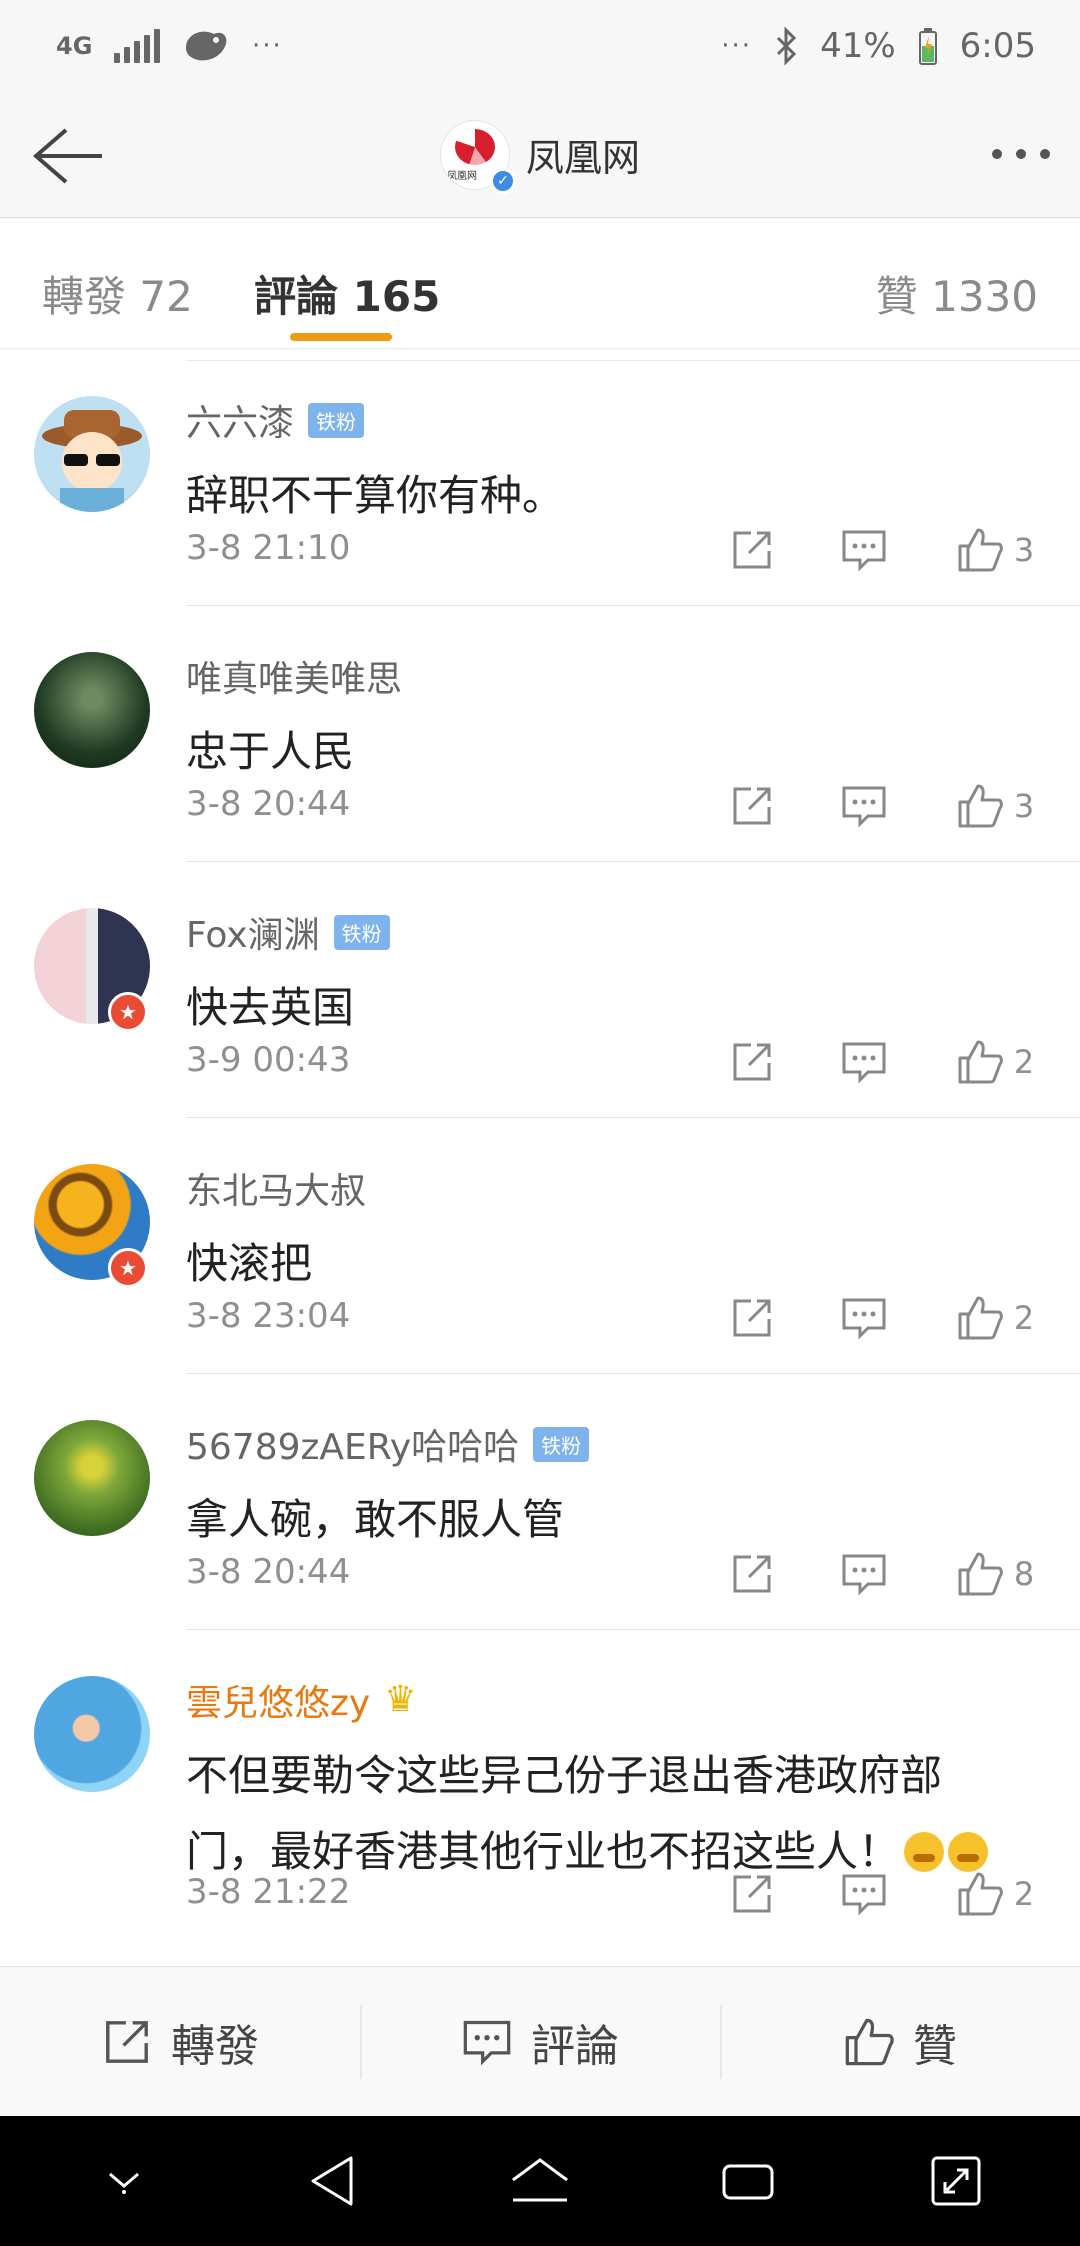 This screenshot has width=1080, height=2246. I want to click on account-header: 凤凰网 ✓ 凤凰网, so click(539, 156).